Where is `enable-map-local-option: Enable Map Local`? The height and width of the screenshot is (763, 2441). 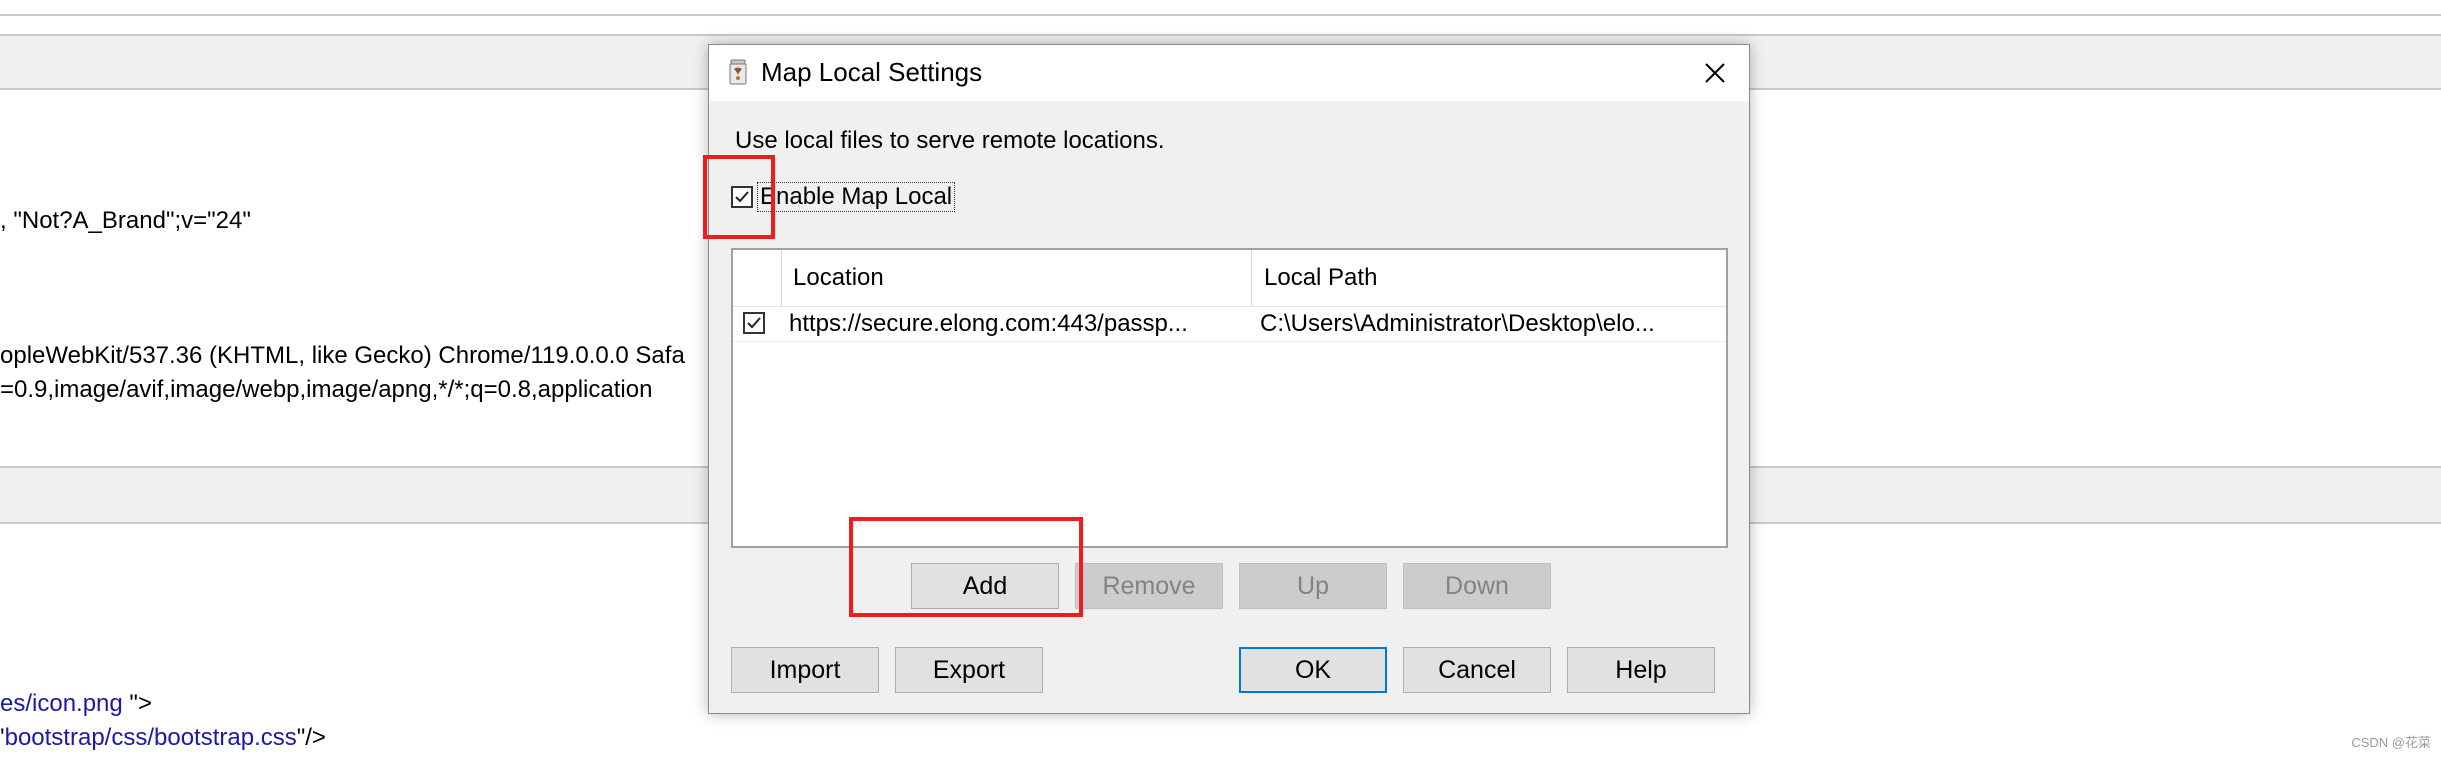 enable-map-local-option: Enable Map Local is located at coordinates (843, 197).